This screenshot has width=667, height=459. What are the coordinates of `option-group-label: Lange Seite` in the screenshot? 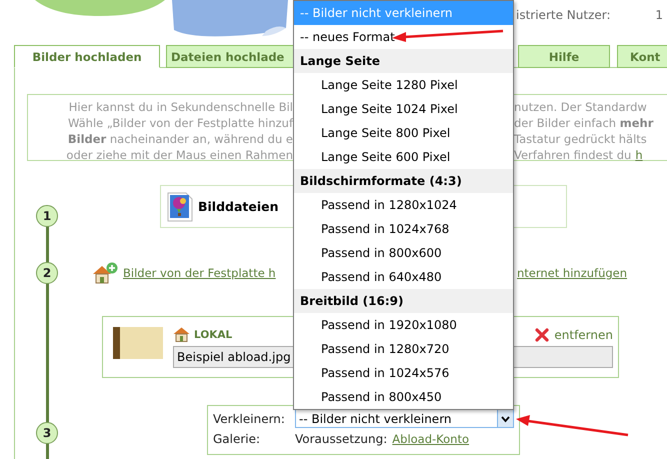 It's located at (403, 61).